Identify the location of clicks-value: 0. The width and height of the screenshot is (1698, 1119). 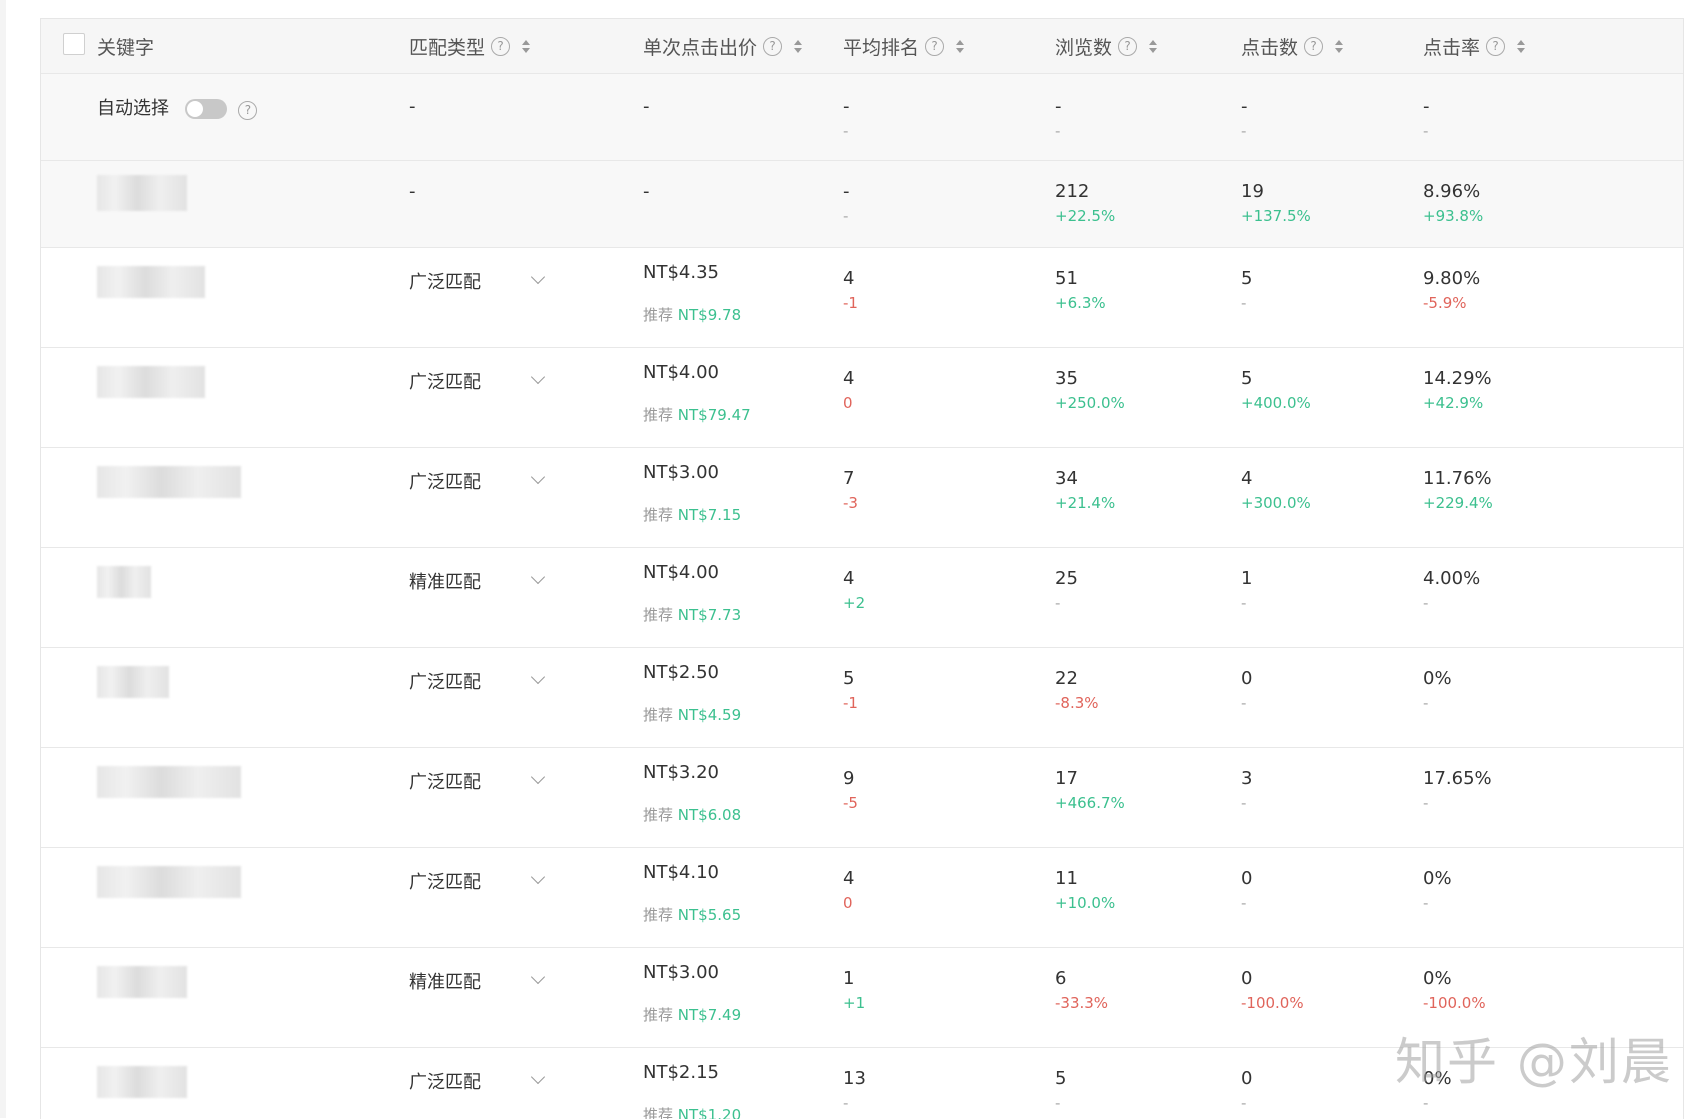
(1247, 678).